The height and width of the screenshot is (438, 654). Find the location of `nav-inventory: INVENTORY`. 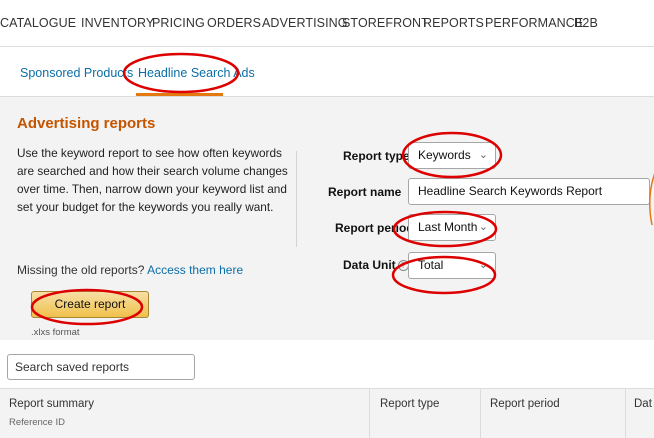

nav-inventory: INVENTORY is located at coordinates (117, 23).